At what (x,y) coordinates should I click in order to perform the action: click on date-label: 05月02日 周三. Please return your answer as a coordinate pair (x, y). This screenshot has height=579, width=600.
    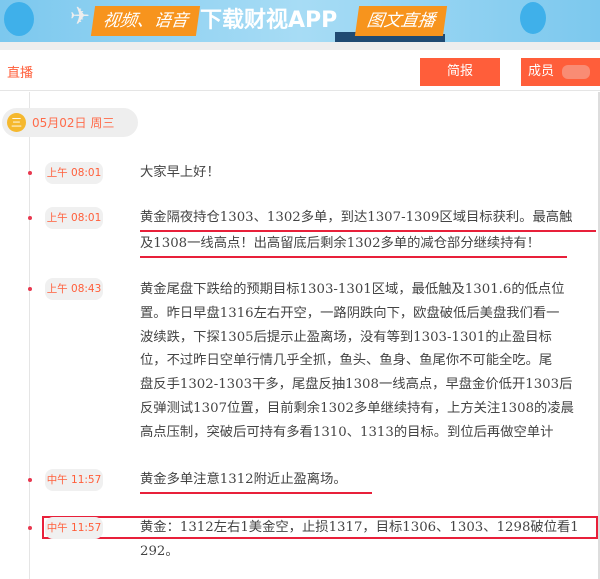
    Looking at the image, I should click on (73, 123).